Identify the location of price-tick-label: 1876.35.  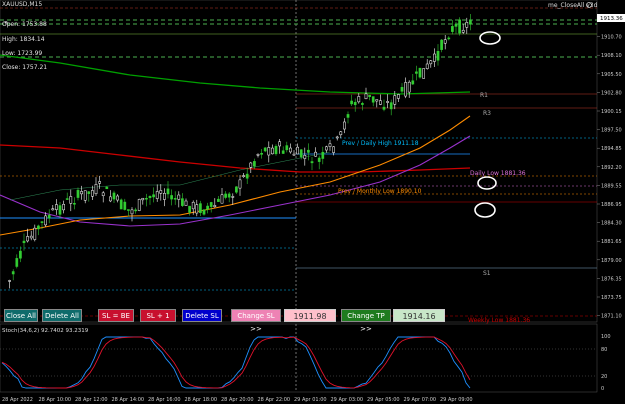
(611, 279).